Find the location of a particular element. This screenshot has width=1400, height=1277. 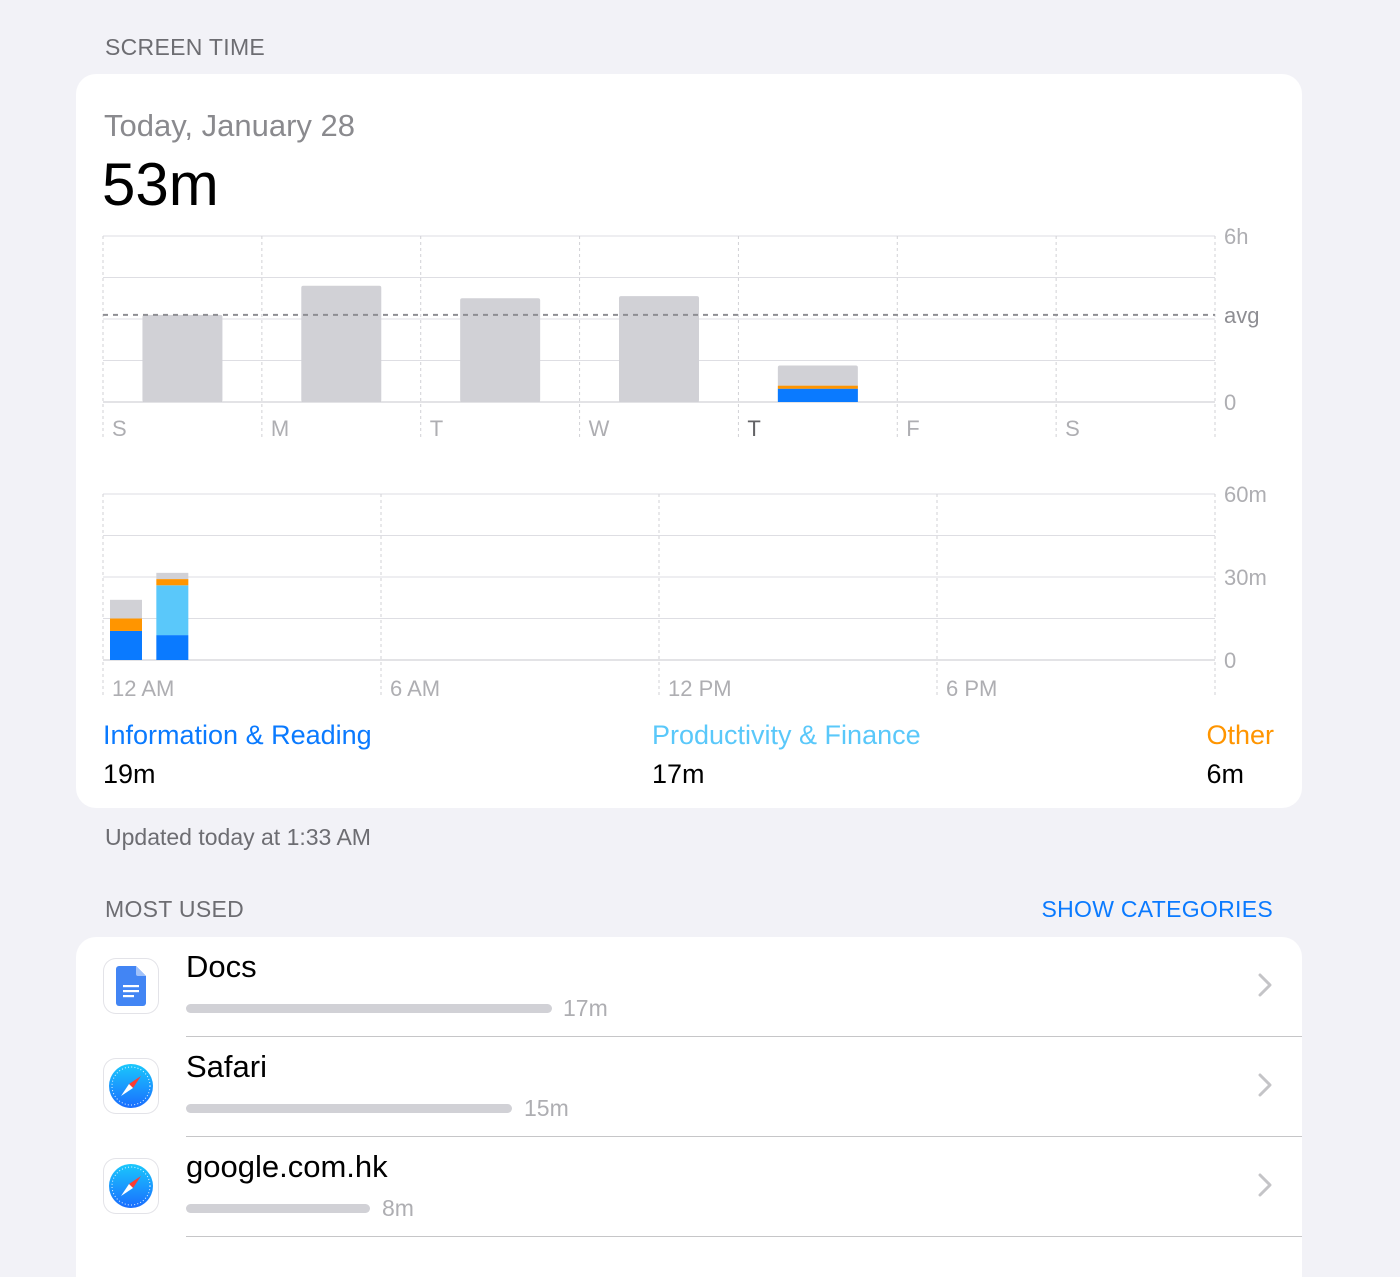

show-categories-button: SHOW CATEGORIES is located at coordinates (1157, 909).